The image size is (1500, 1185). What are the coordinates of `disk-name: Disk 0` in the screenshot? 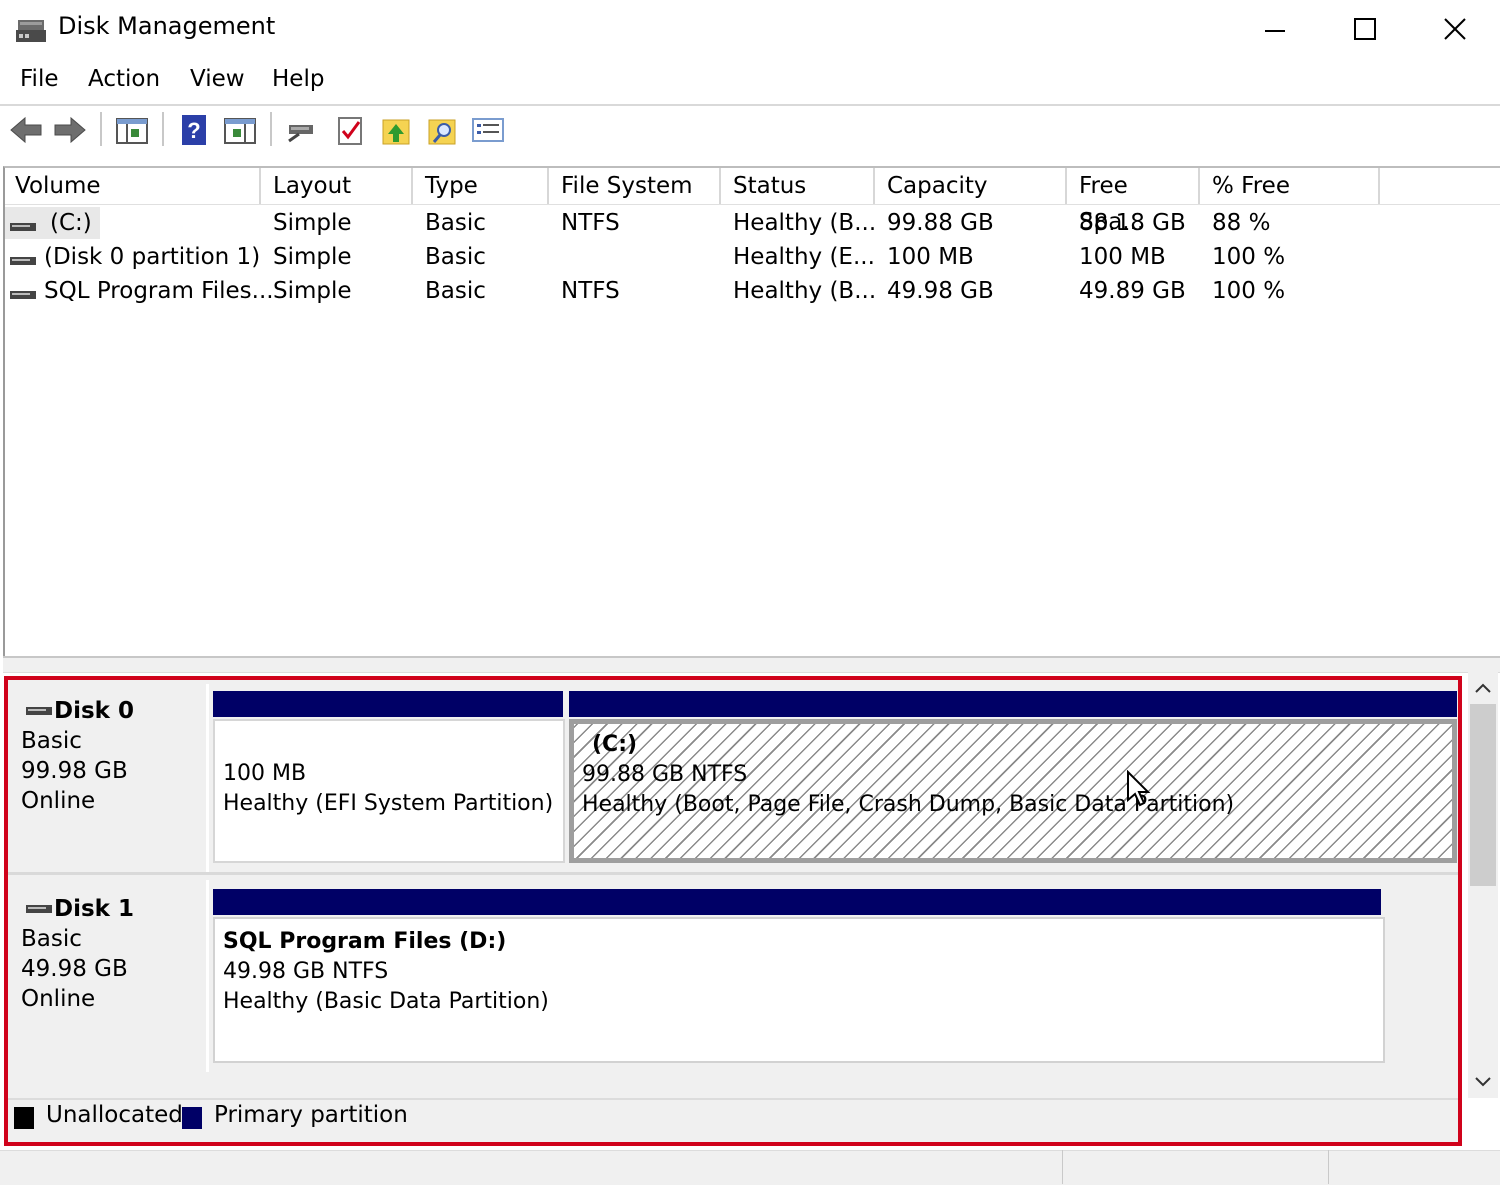 It's located at (94, 711).